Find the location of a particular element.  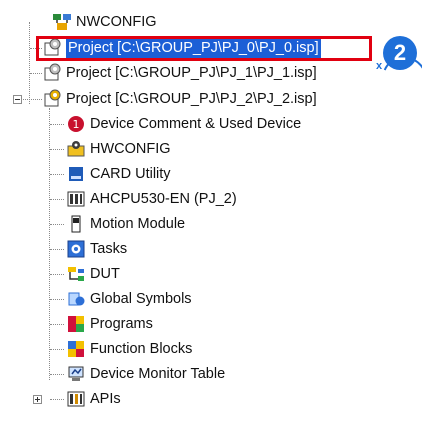

tree-item-programs: Programs is located at coordinates (109, 324).